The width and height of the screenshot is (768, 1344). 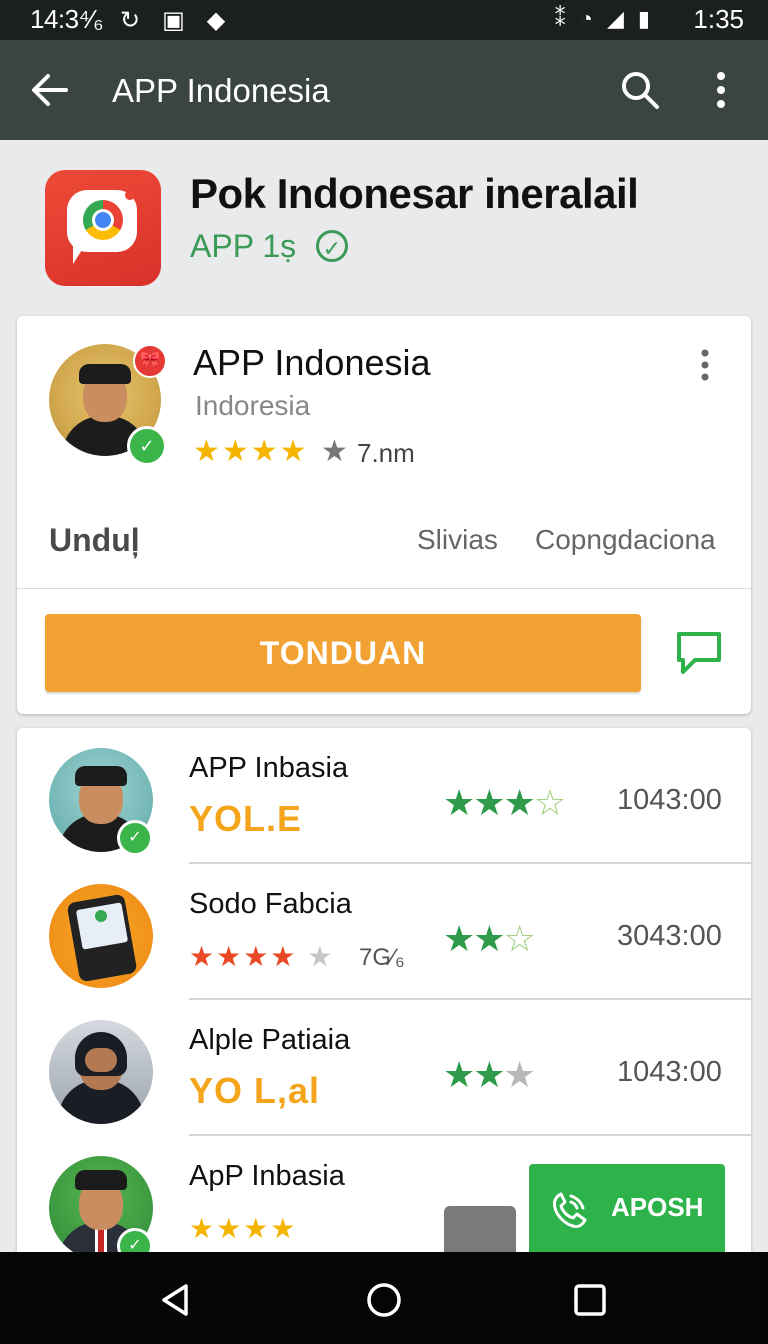 I want to click on rating-stars: ★★☆, so click(x=489, y=938).